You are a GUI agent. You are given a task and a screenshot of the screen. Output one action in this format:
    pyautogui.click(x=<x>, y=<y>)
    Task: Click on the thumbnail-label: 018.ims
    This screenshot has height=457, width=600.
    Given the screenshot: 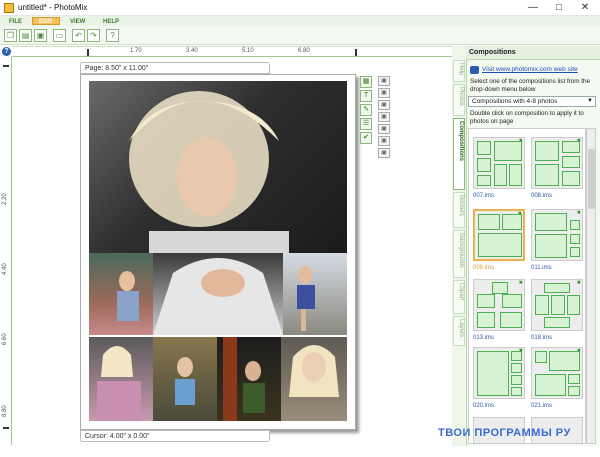 What is the action you would take?
    pyautogui.click(x=542, y=338)
    